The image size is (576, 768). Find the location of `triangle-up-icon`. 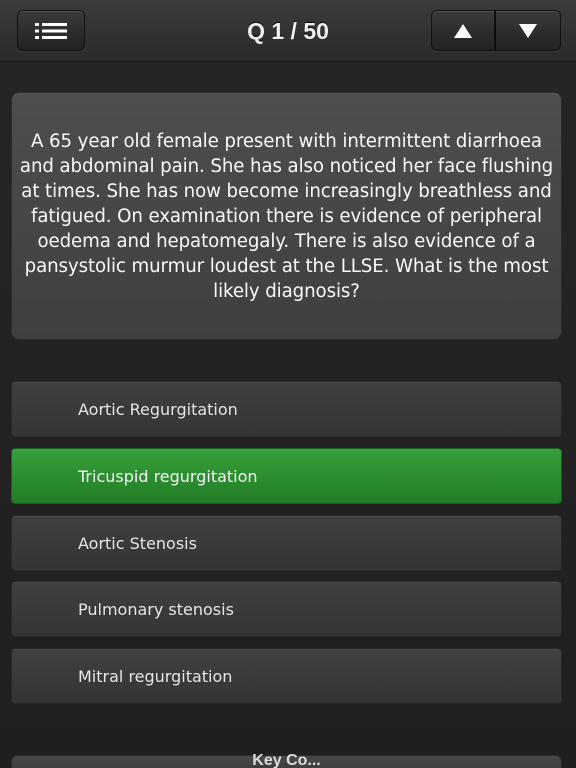

triangle-up-icon is located at coordinates (463, 30).